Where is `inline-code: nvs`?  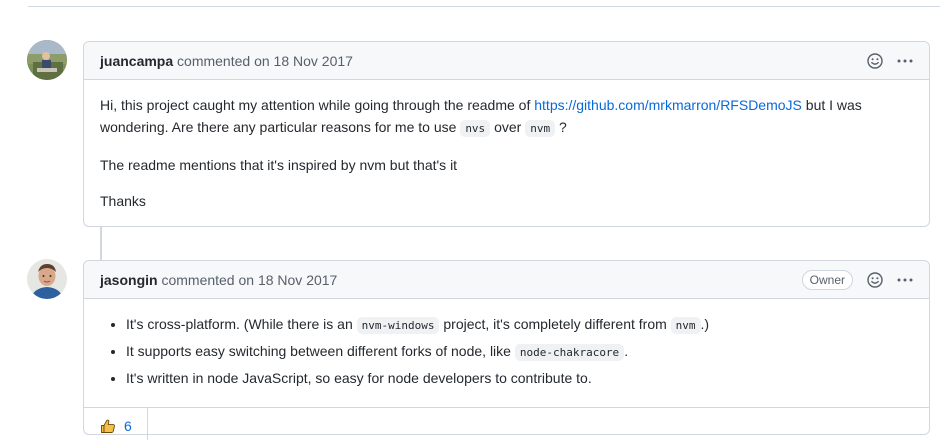
inline-code: nvs is located at coordinates (475, 128).